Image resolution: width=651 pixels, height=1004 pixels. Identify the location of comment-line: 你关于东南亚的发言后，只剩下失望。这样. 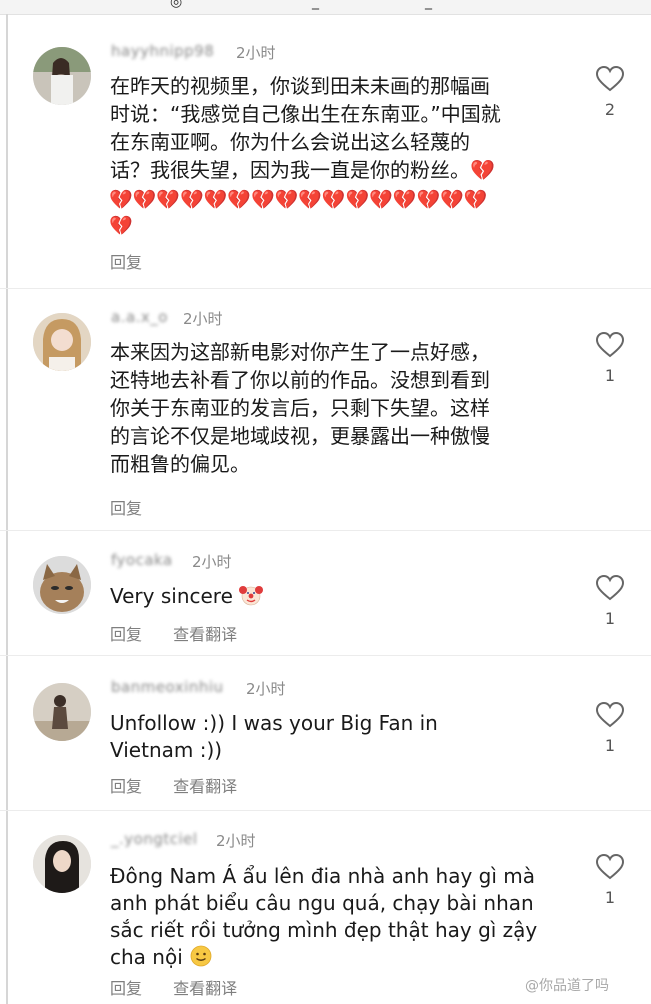
(300, 408).